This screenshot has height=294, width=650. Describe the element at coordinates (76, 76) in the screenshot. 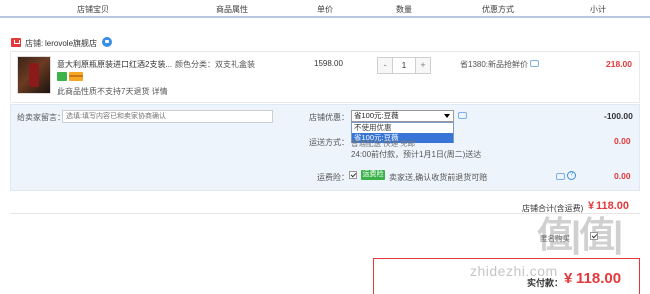

I see `credit-card-badge-icon` at that location.